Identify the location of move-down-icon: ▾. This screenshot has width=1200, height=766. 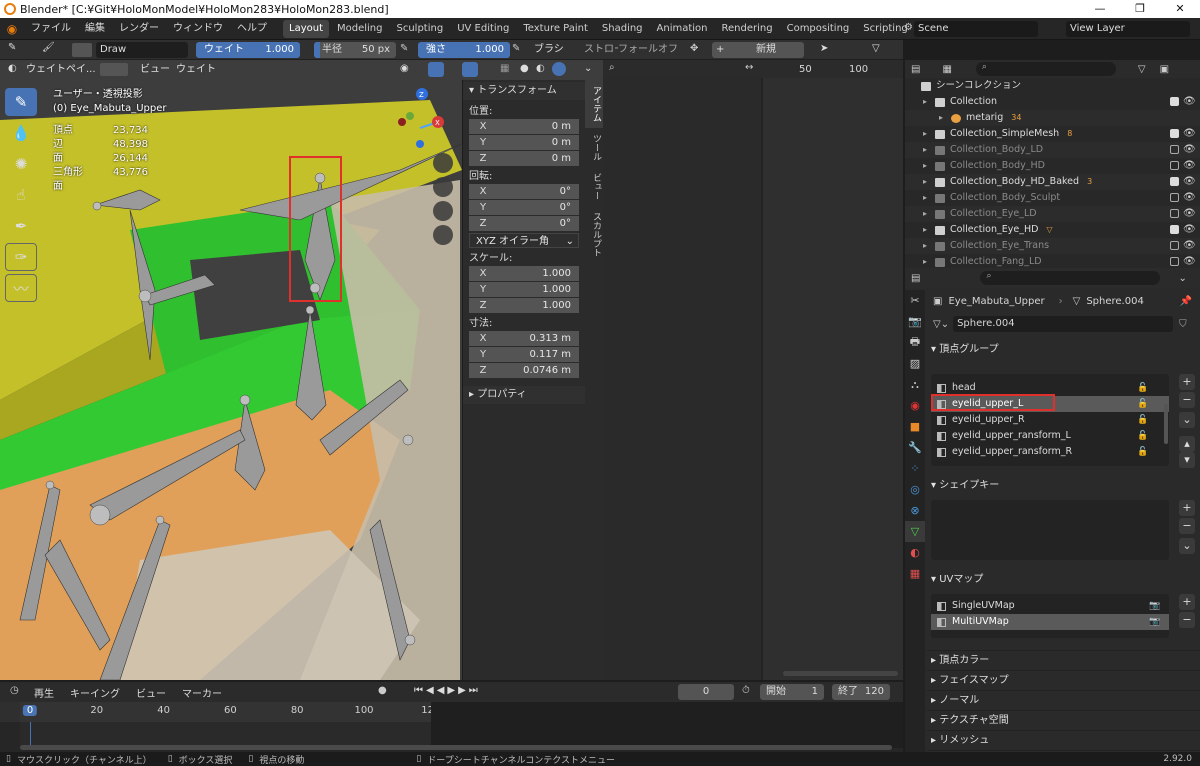
(1187, 460).